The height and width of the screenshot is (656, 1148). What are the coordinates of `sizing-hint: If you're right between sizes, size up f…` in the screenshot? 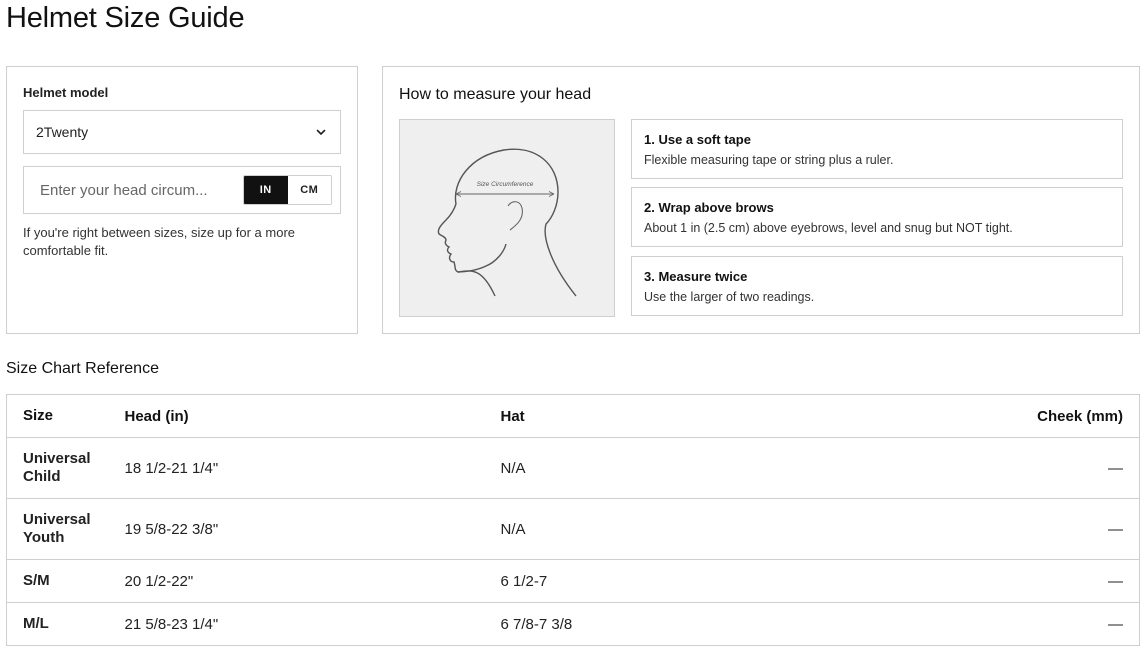 It's located at (159, 241).